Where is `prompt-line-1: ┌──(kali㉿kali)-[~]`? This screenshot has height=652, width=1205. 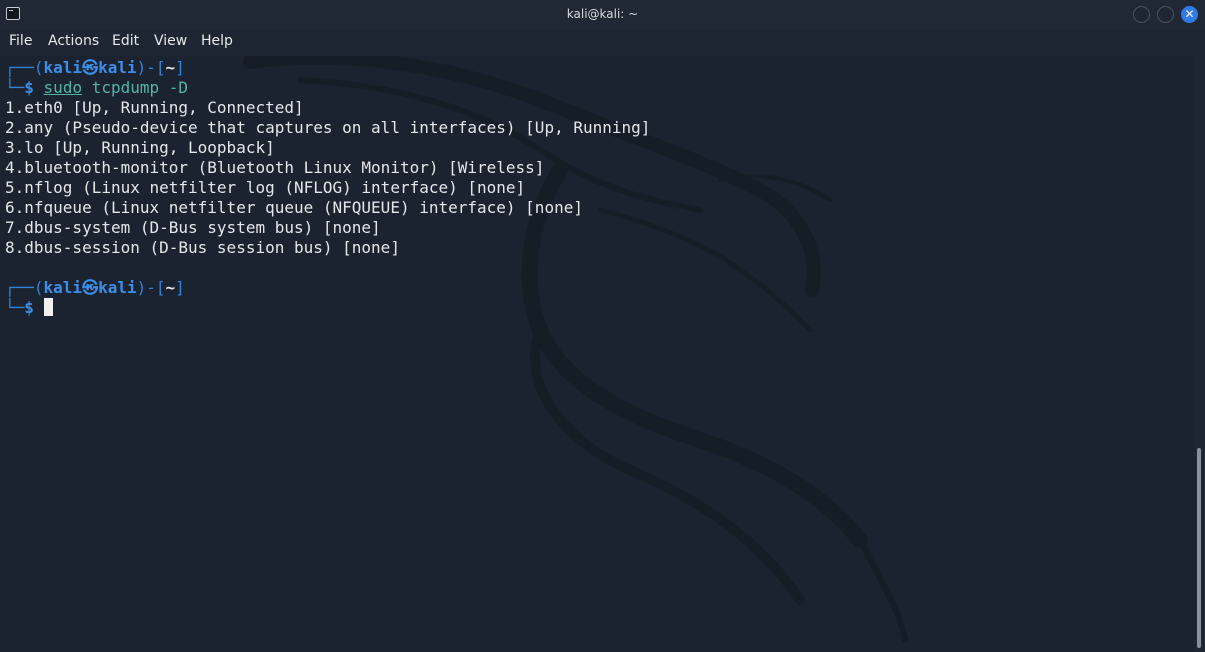 prompt-line-1: ┌──(kali㉿kali)-[~] is located at coordinates (95, 68).